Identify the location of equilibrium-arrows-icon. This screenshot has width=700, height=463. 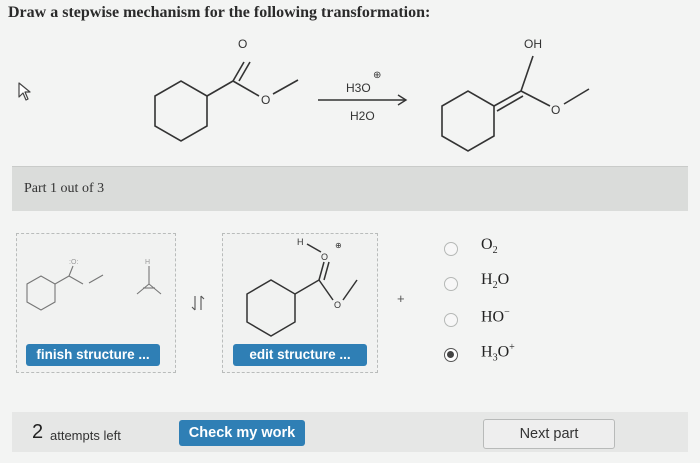
(198, 303).